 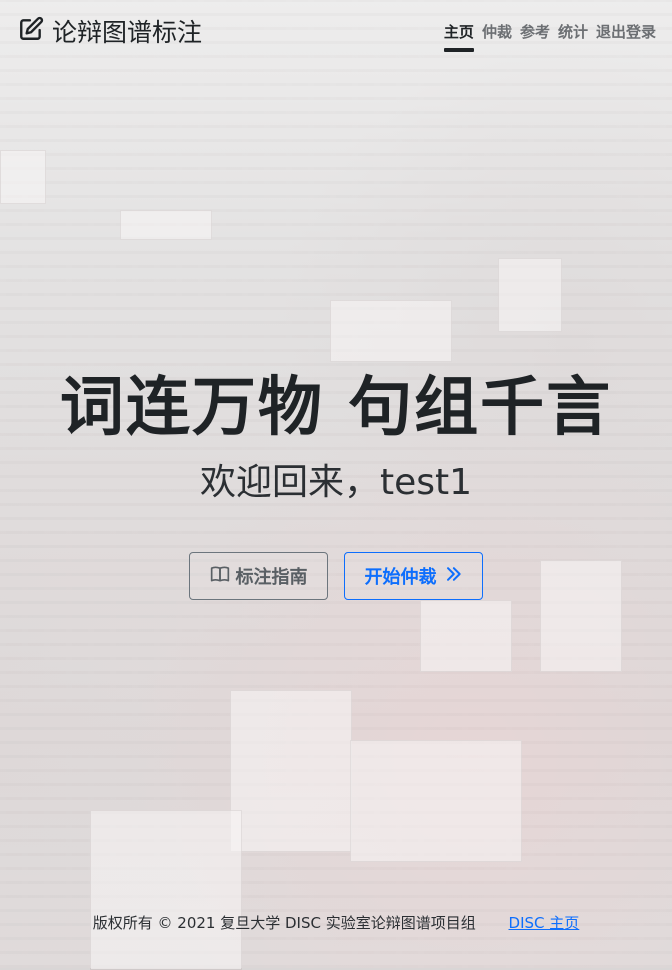 What do you see at coordinates (284, 923) in the screenshot?
I see `footer-copyright: 版权所有 © 2021 复旦大学 DISC 实验室论辩图谱项目组` at bounding box center [284, 923].